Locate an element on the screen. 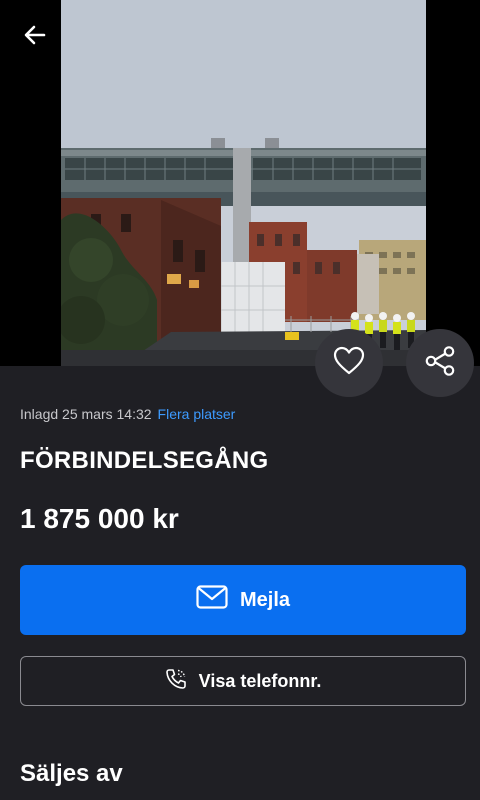 This screenshot has height=800, width=480. show-phone-label: Visa telefonnr. is located at coordinates (260, 680).